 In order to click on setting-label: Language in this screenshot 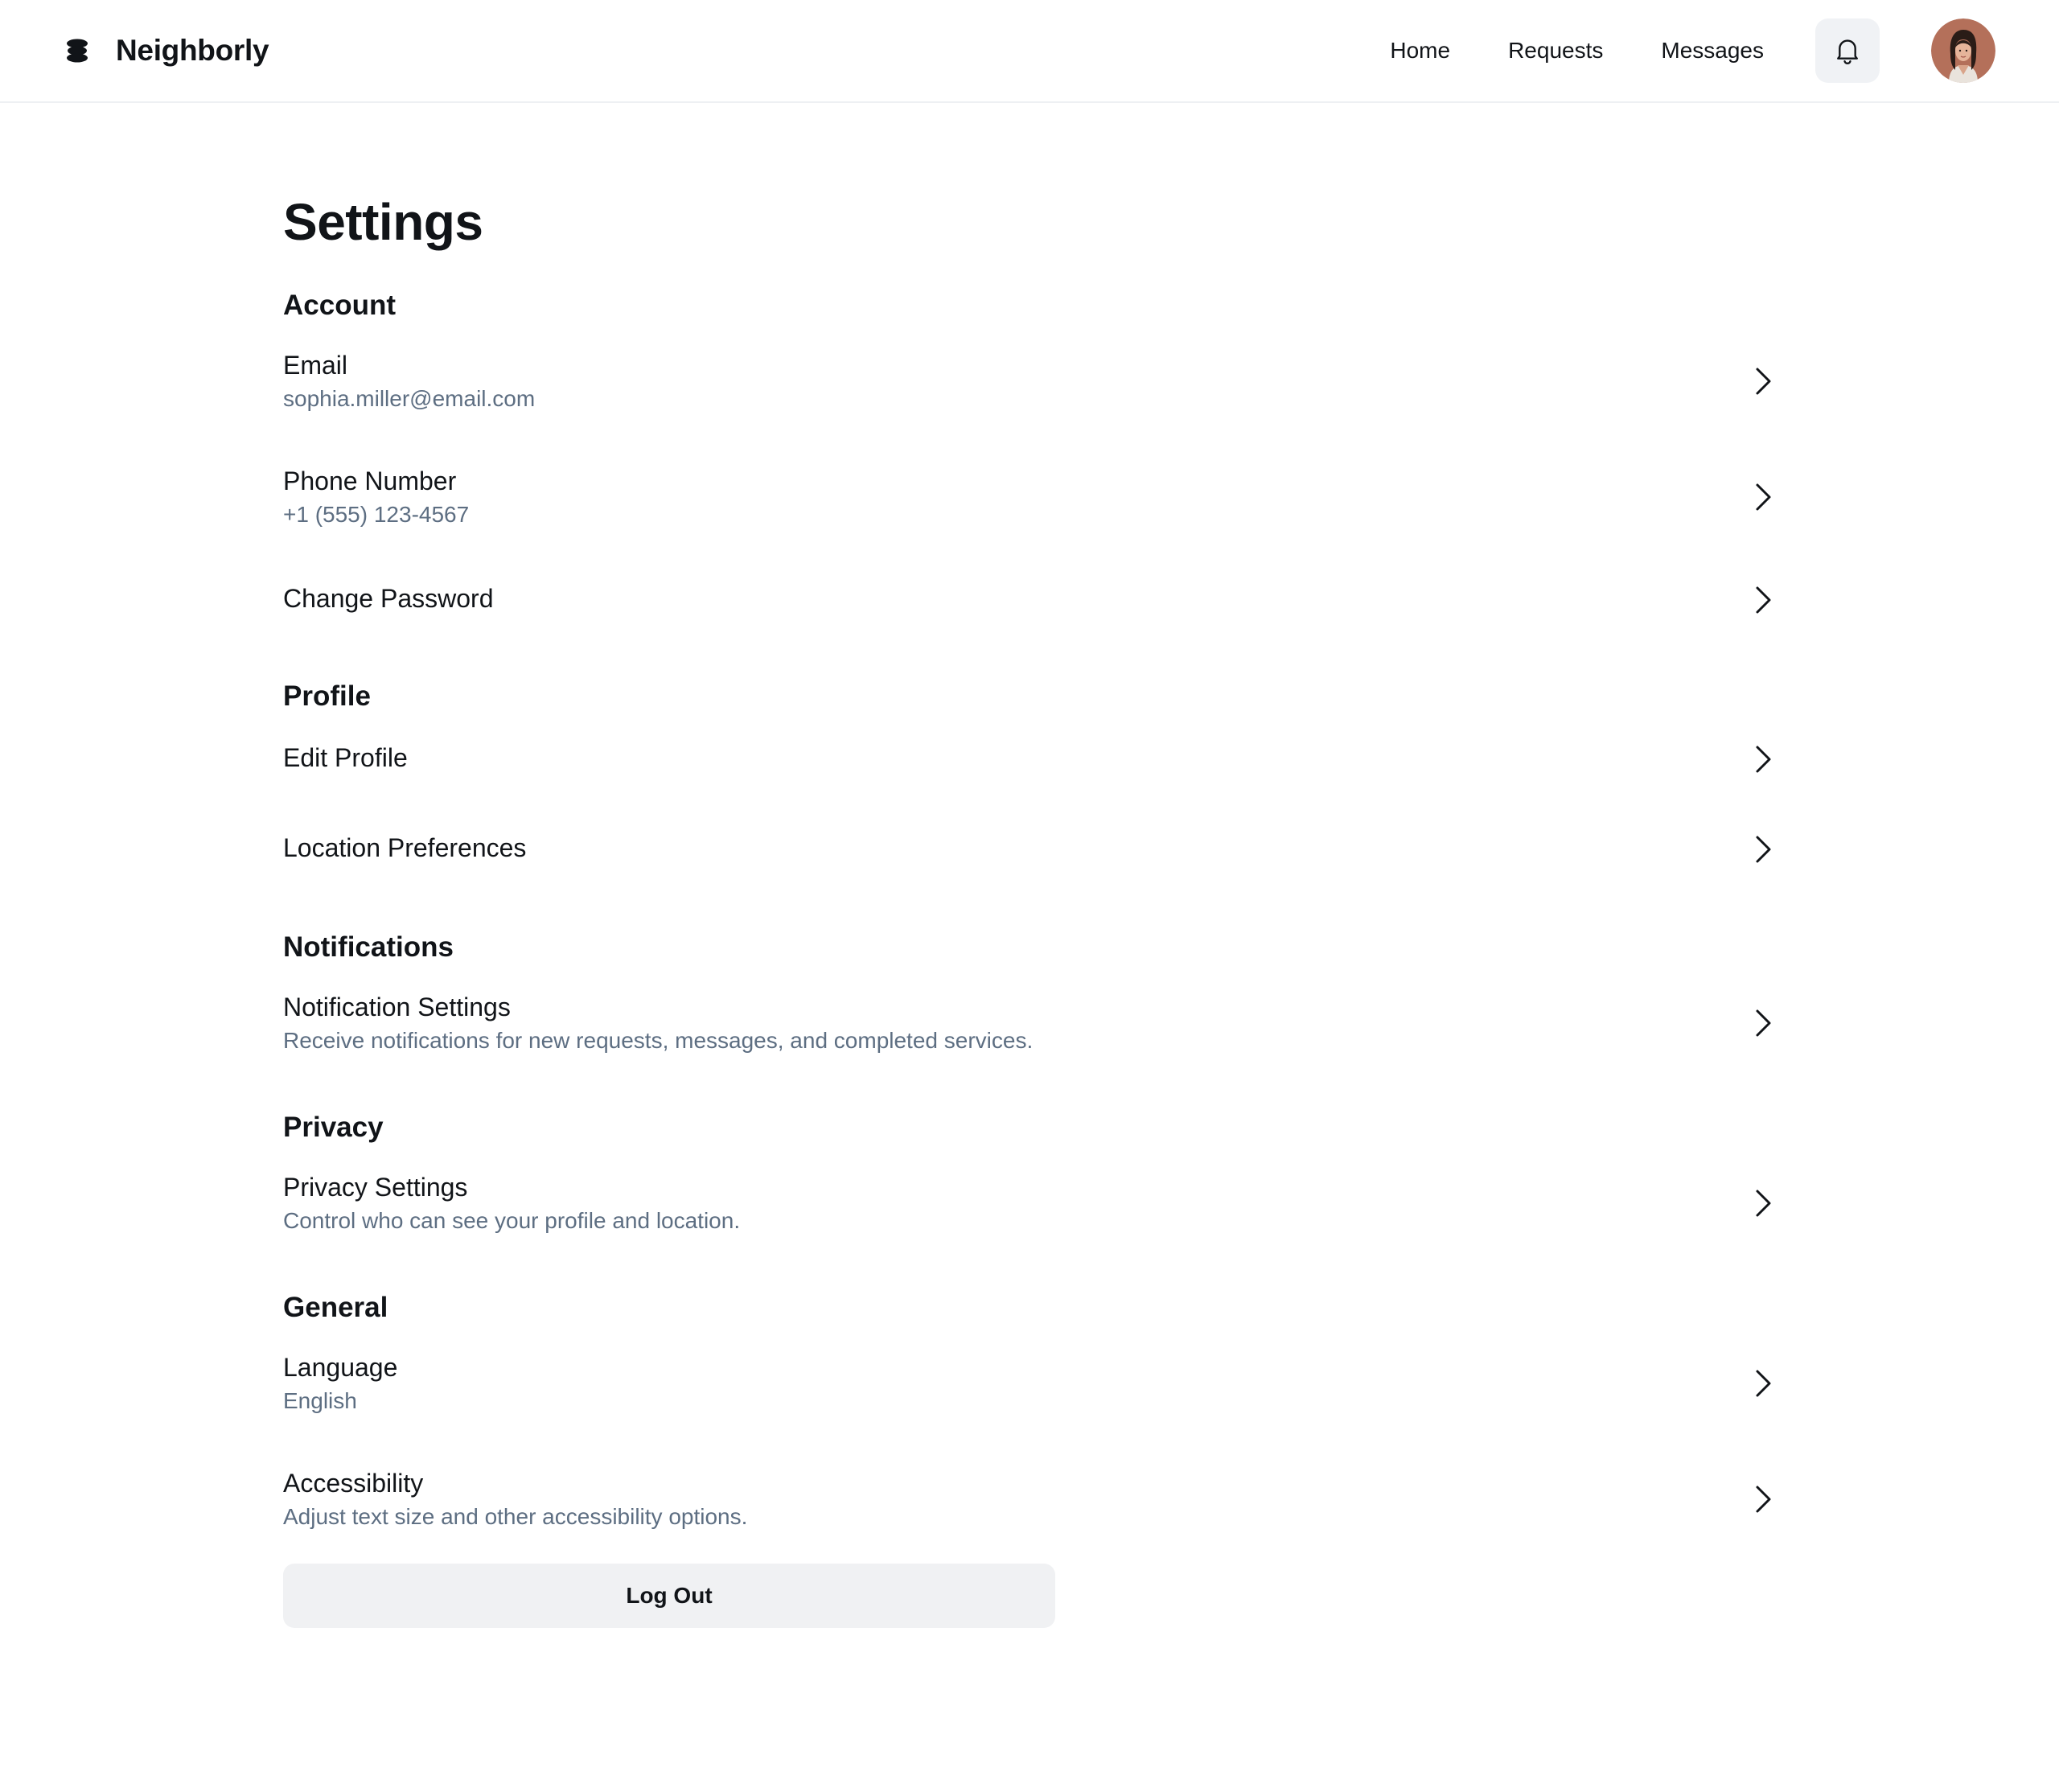, I will do `click(340, 1367)`.